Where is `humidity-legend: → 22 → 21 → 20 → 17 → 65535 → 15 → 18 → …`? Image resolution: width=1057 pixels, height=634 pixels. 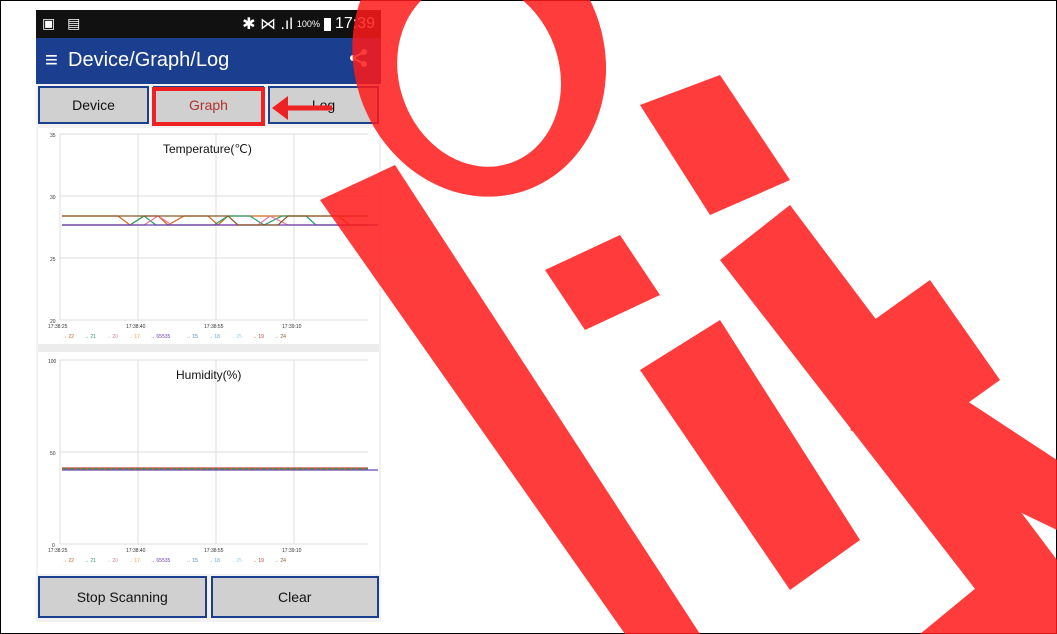
humidity-legend: → 22 → 21 → 20 → 17 → 65535 → 15 → 18 → … is located at coordinates (174, 561).